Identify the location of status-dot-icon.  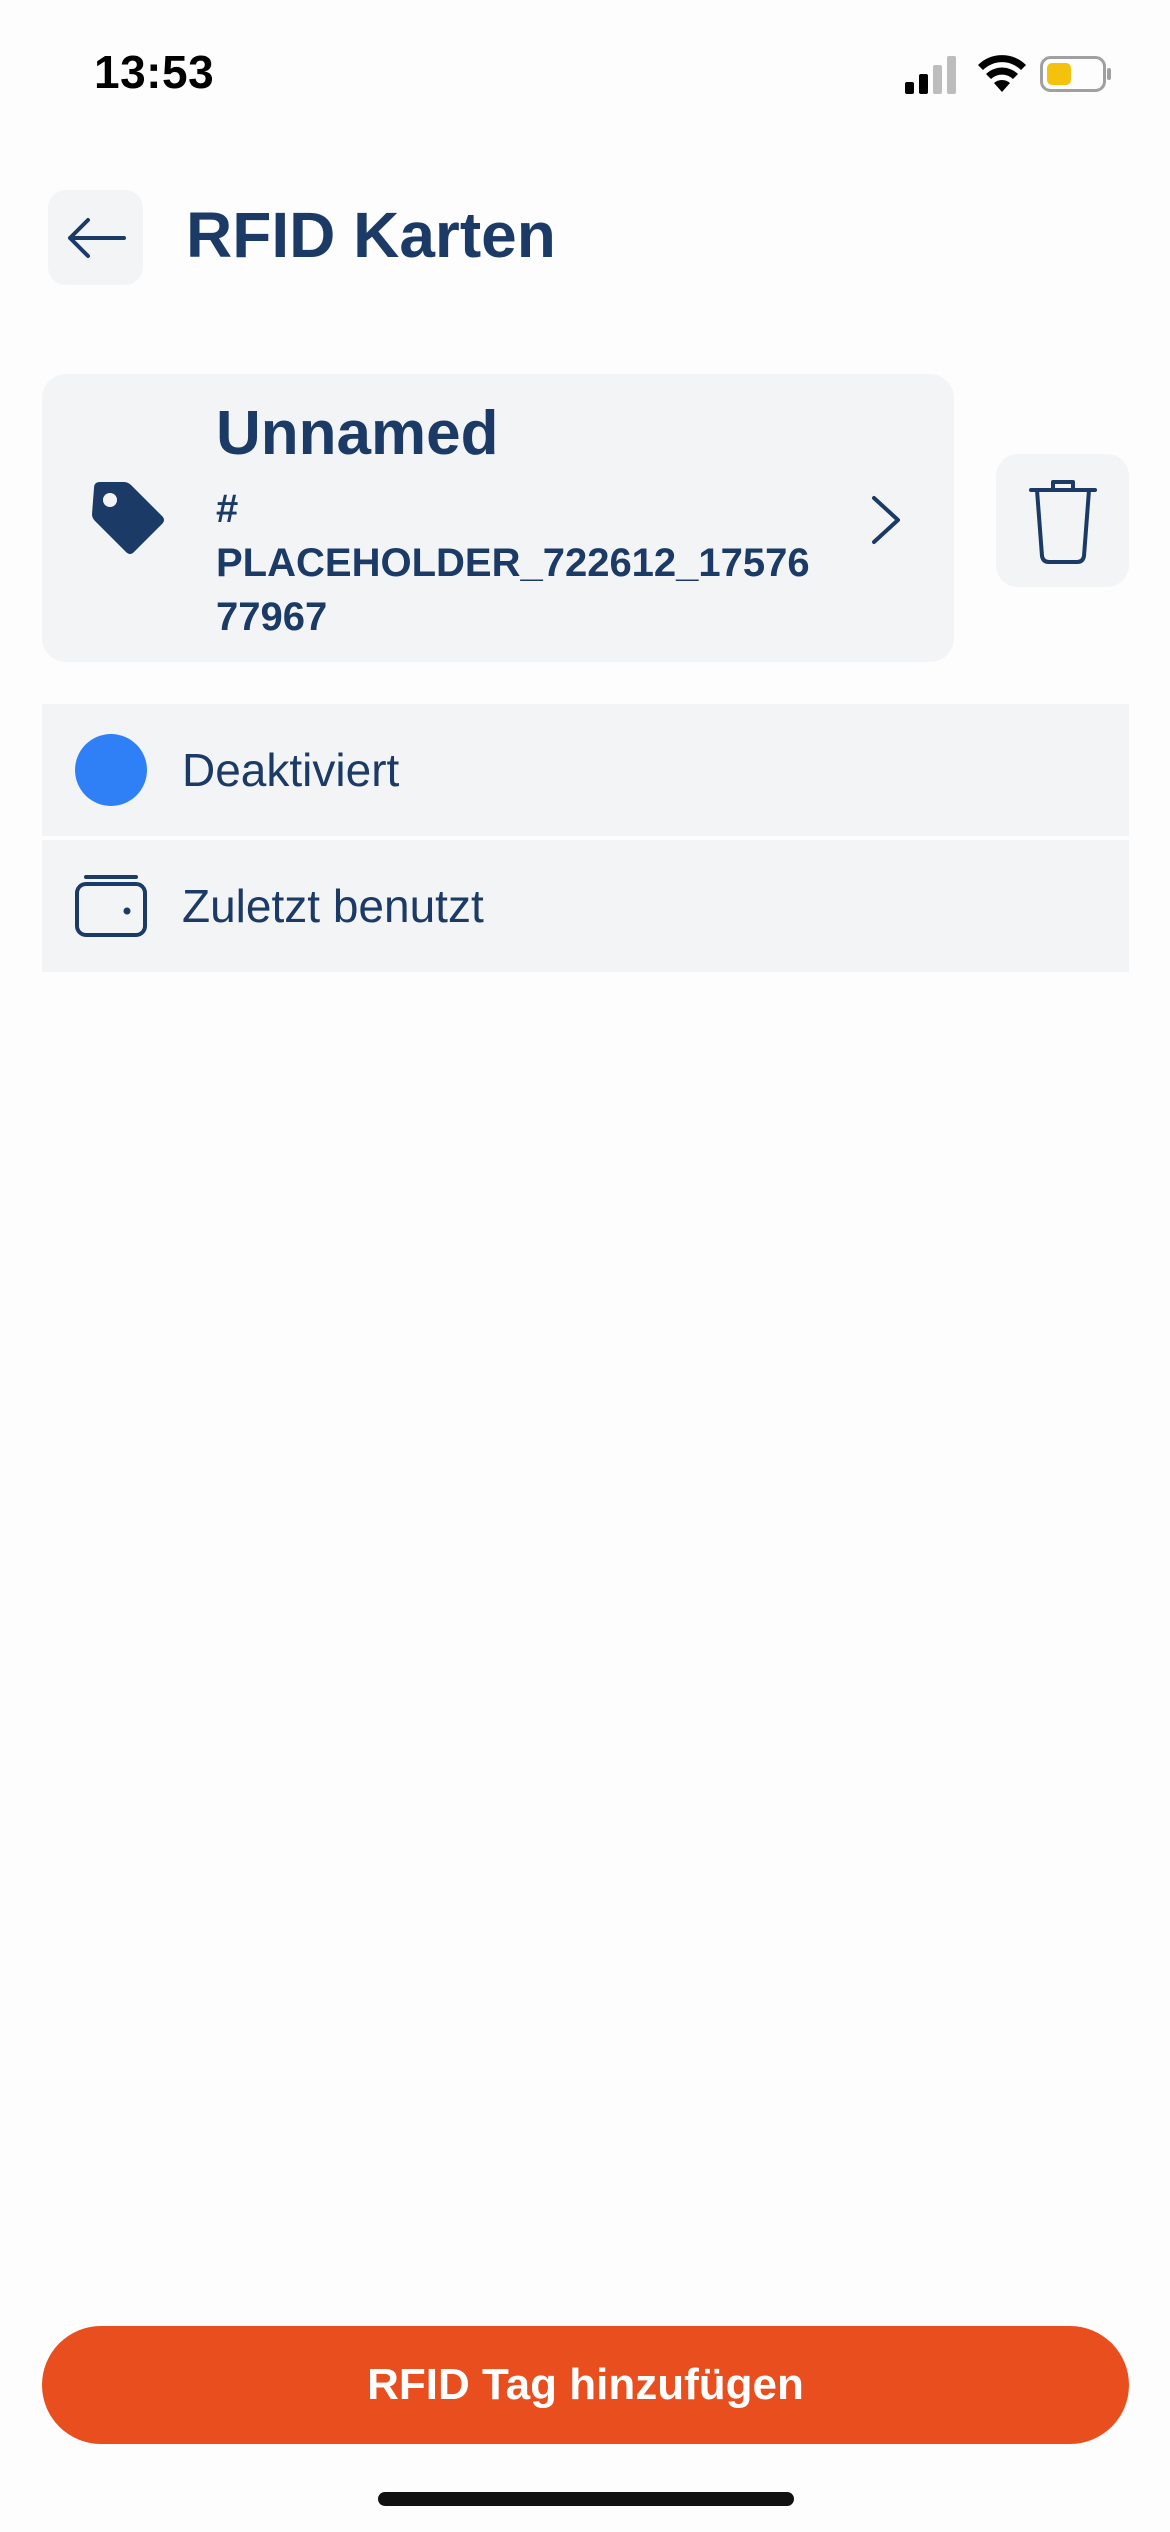
(111, 770).